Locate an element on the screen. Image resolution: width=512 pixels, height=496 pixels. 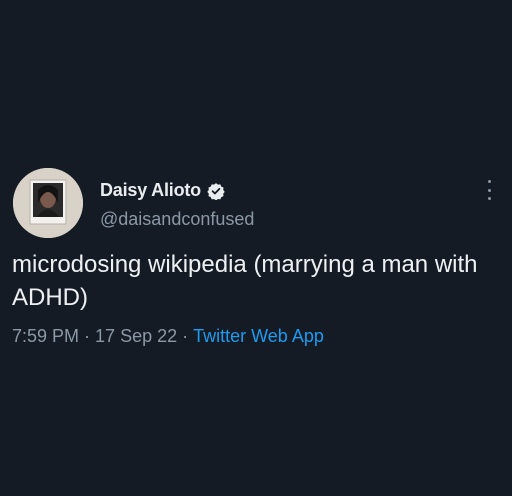
tweet-source-link: Twitter Web App is located at coordinates (258, 336).